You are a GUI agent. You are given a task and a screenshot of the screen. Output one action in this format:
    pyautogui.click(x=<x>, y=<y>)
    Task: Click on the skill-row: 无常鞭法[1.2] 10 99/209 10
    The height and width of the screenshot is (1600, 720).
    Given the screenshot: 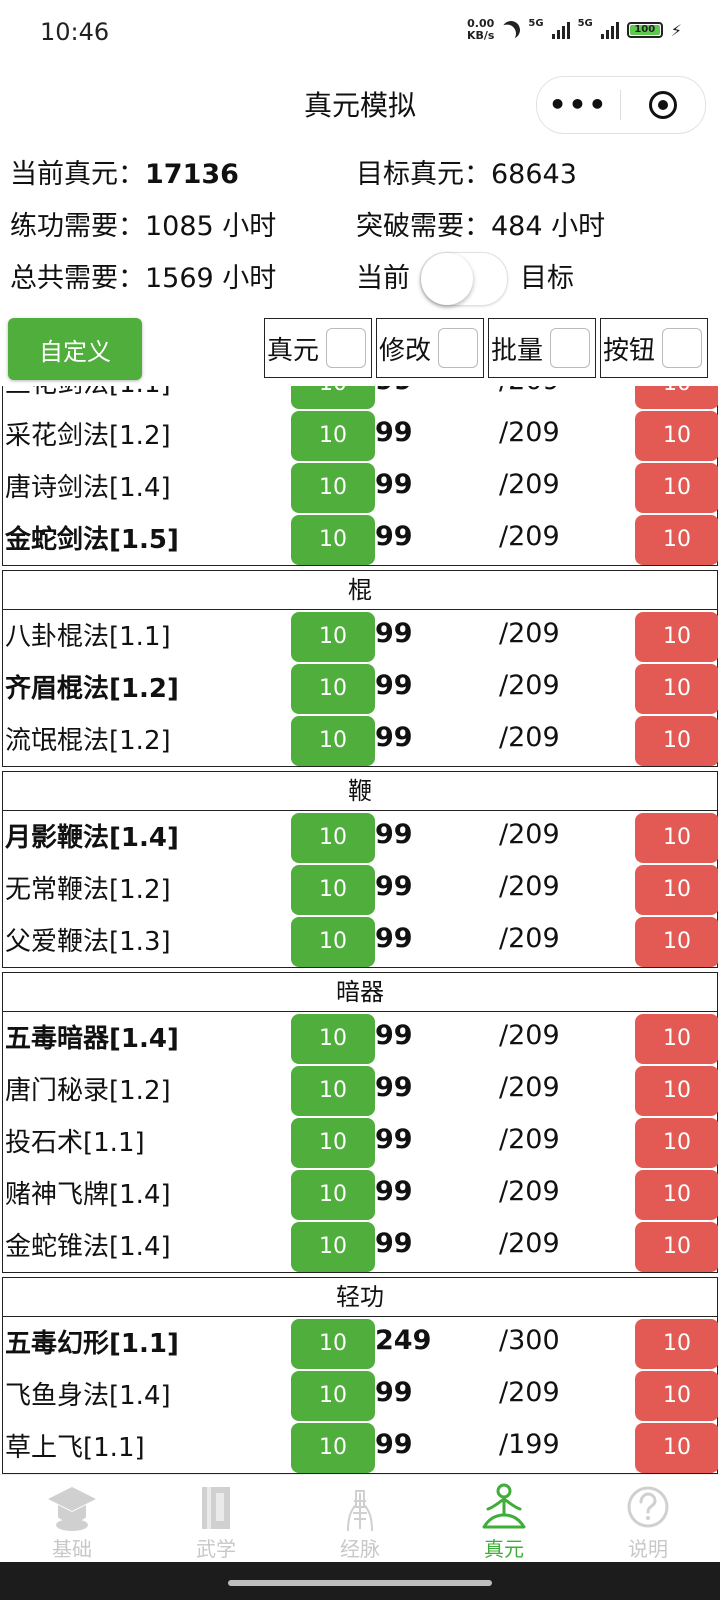 What is the action you would take?
    pyautogui.click(x=360, y=889)
    